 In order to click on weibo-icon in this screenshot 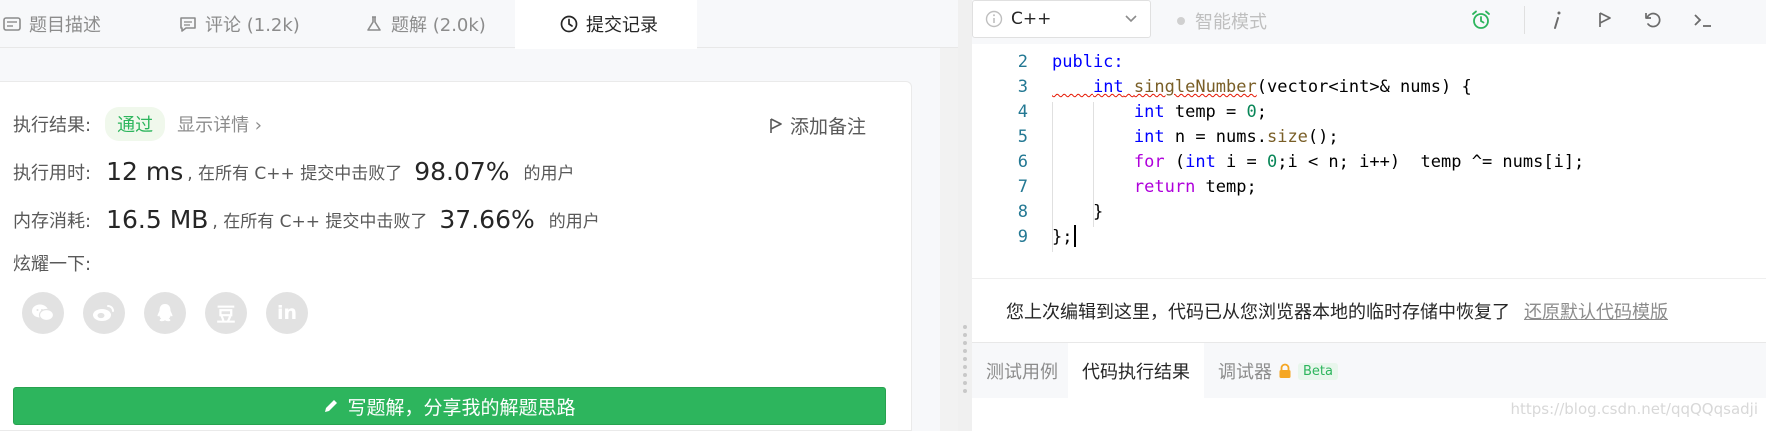, I will do `click(104, 313)`.